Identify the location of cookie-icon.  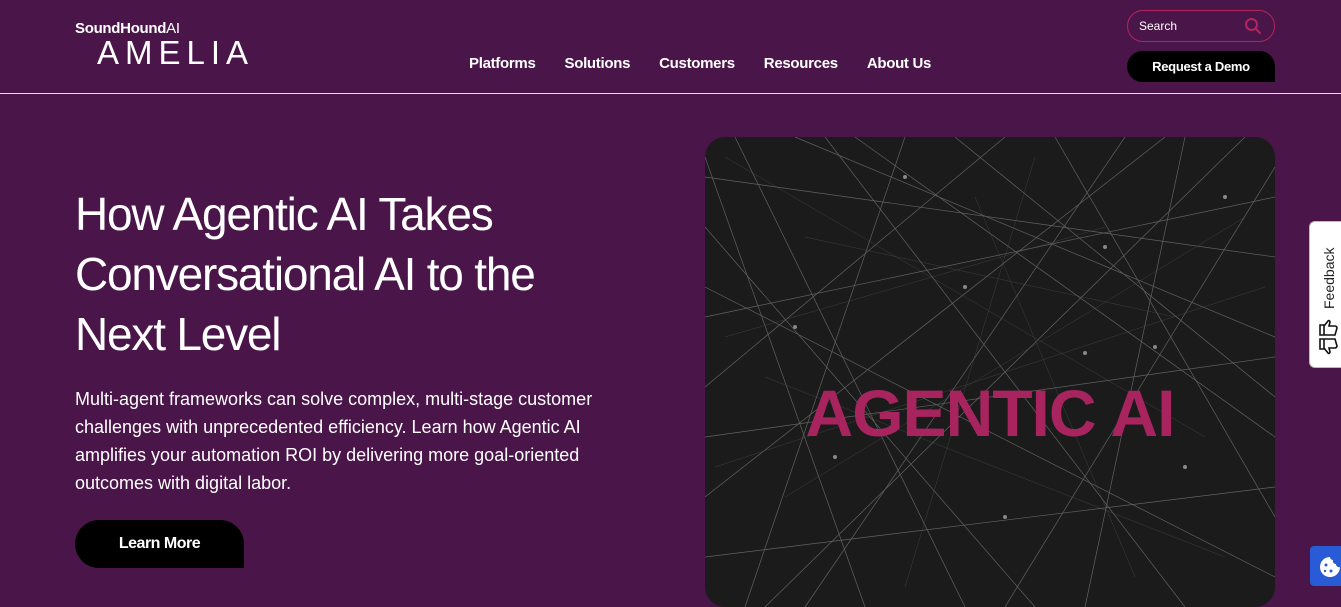
(1330, 569).